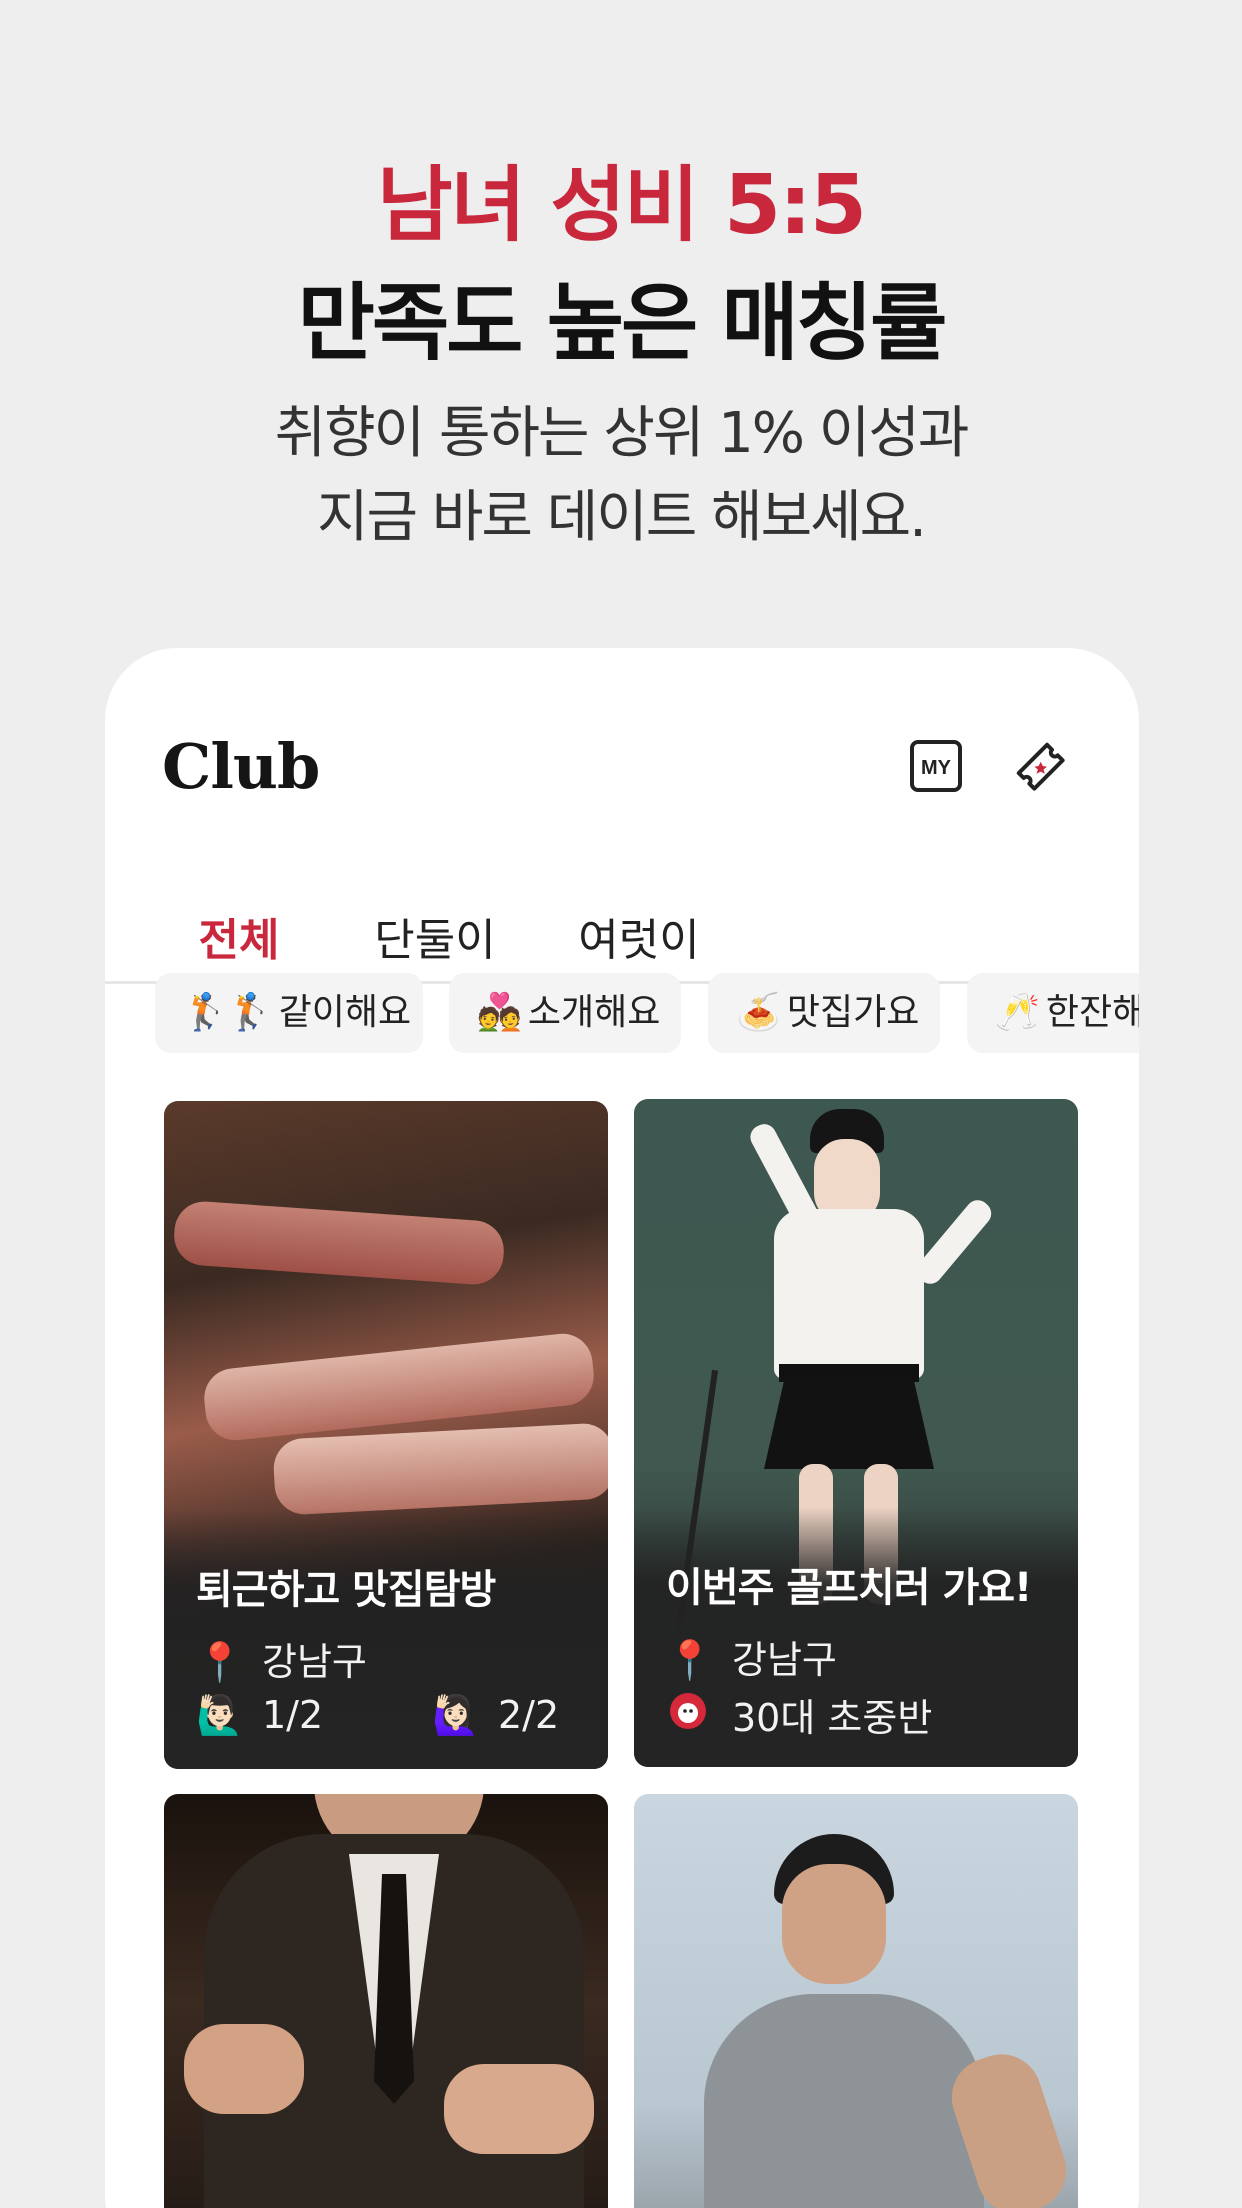 The height and width of the screenshot is (2208, 1242). I want to click on ticket-icon, so click(1040, 766).